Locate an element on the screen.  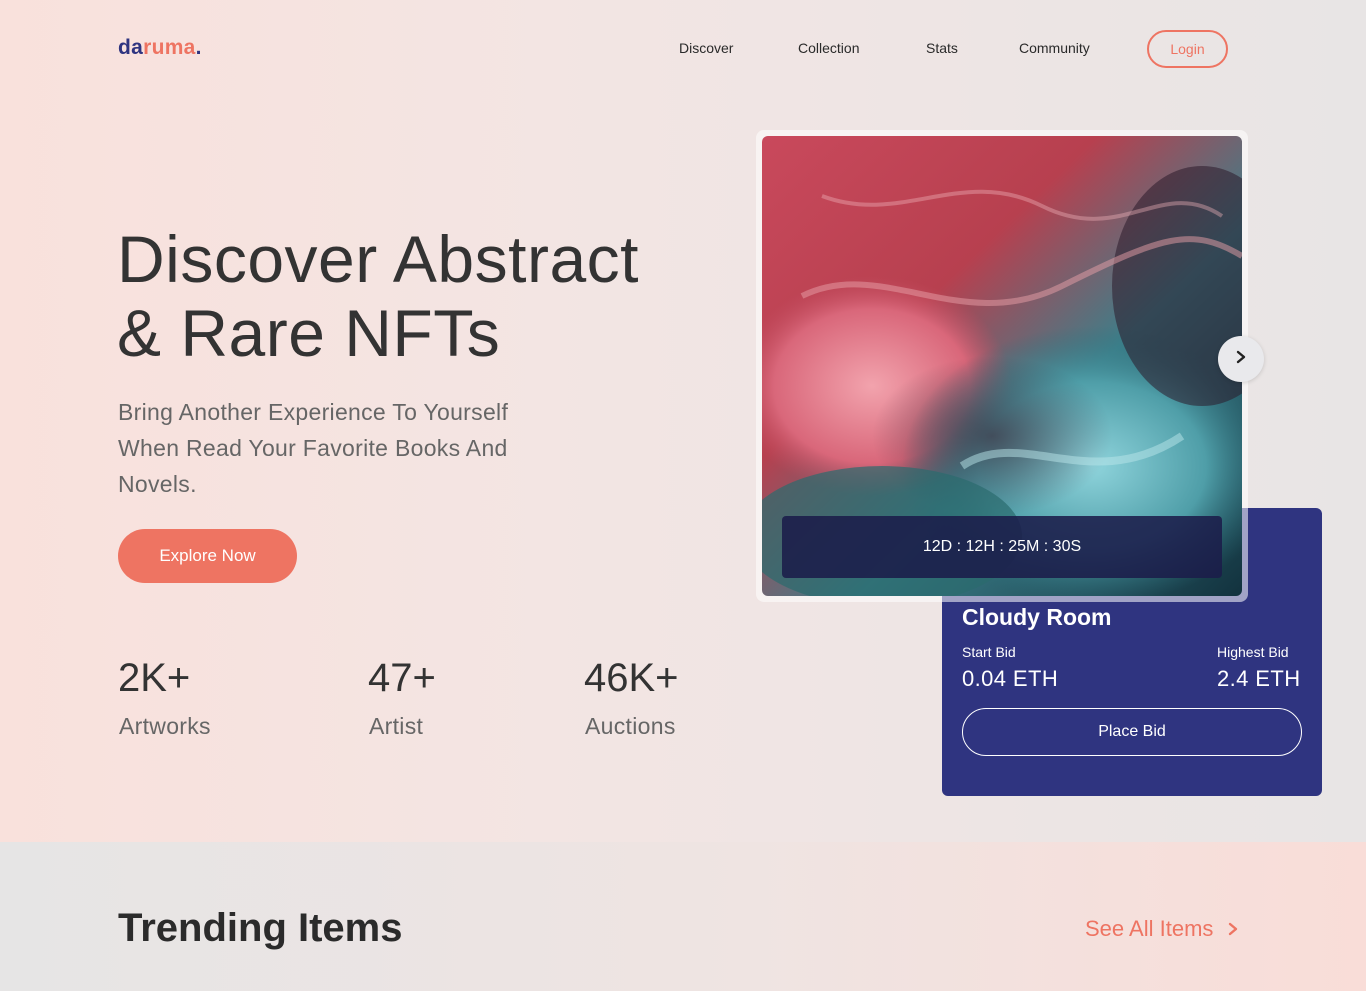
hero-title: Discover Abstract & Rare NFTs is located at coordinates (417, 296).